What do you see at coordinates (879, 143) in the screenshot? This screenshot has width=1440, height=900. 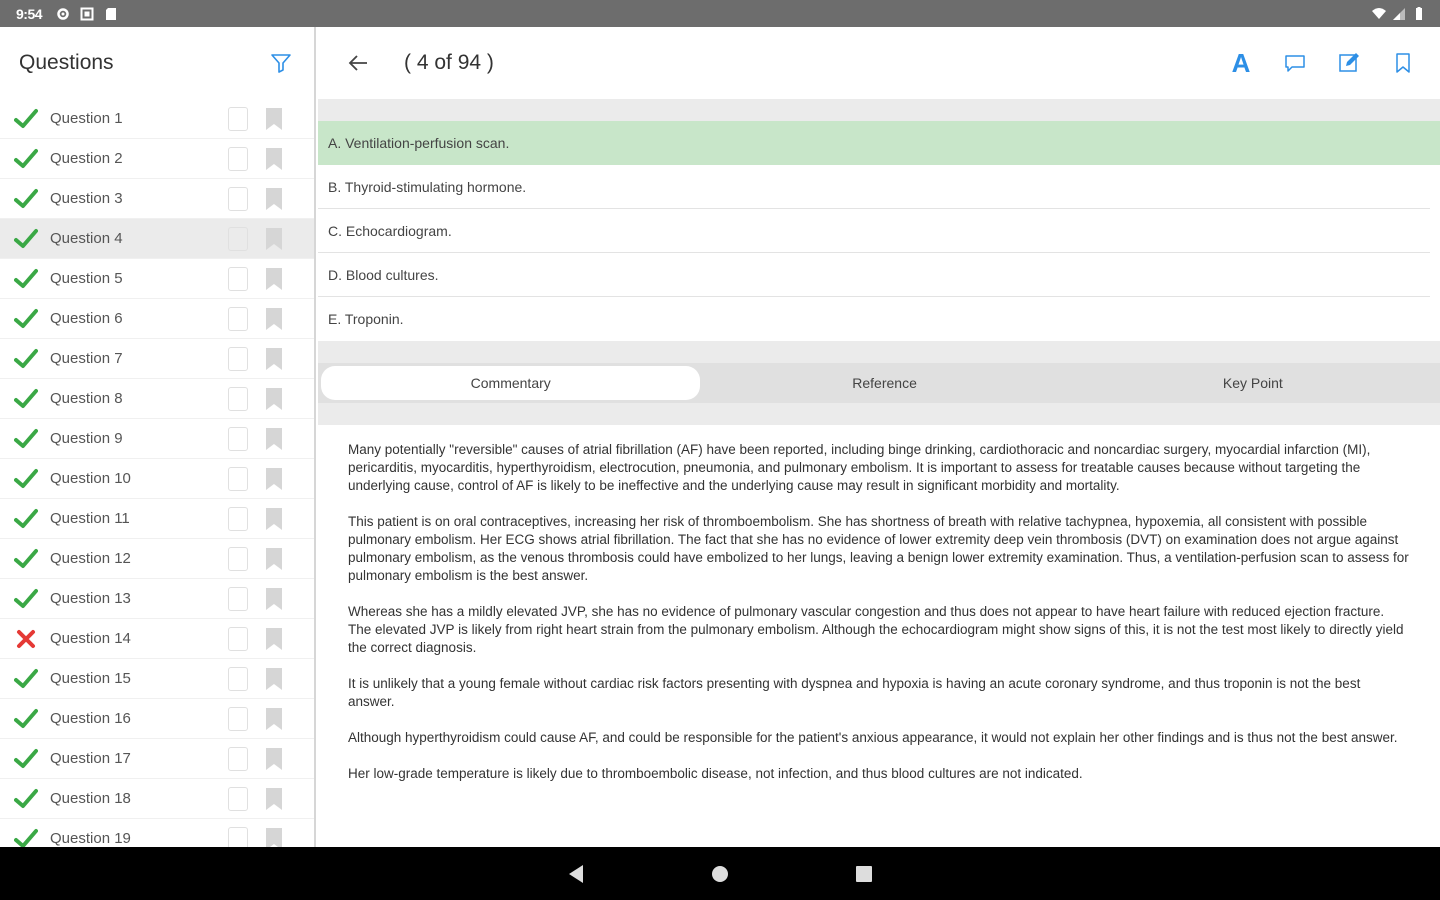 I see `answer-option-correct: A. Ventilation-perfusion scan.` at bounding box center [879, 143].